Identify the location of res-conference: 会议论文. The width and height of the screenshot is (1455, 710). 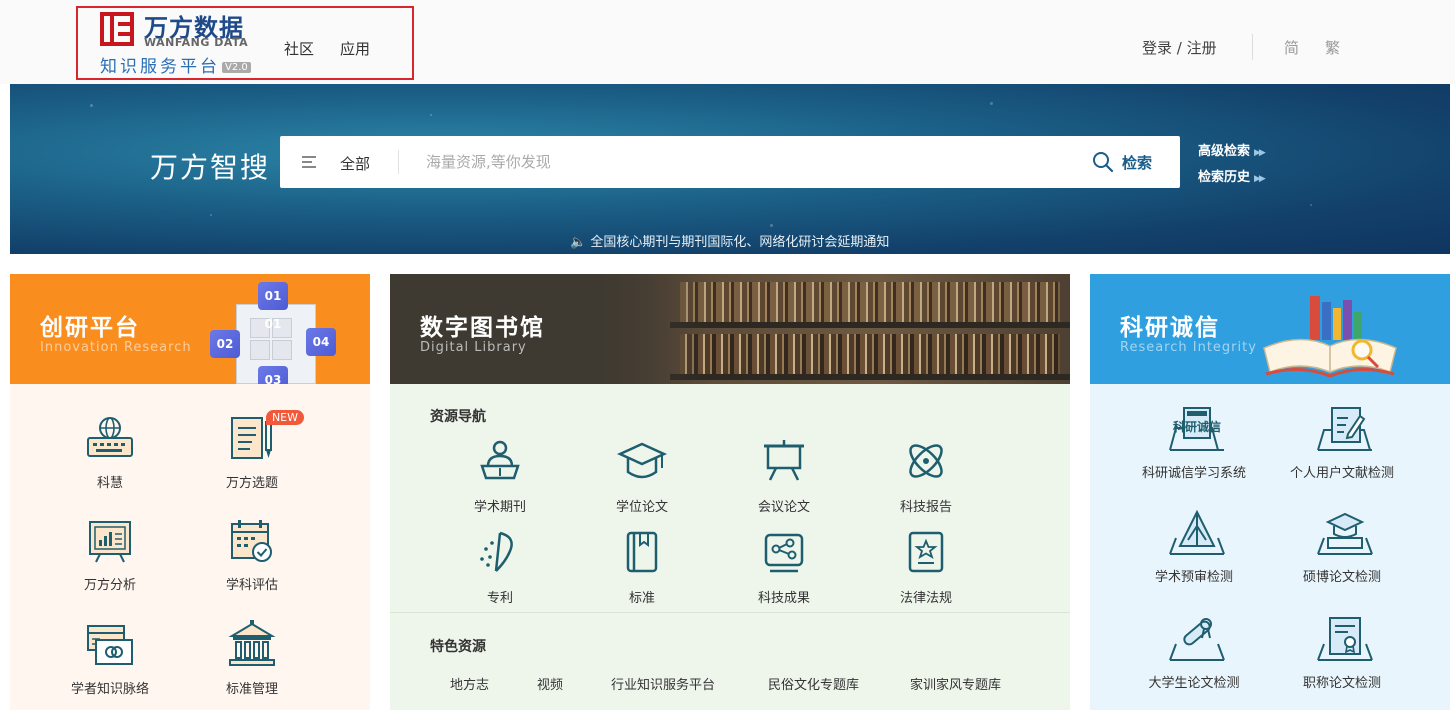
(784, 476).